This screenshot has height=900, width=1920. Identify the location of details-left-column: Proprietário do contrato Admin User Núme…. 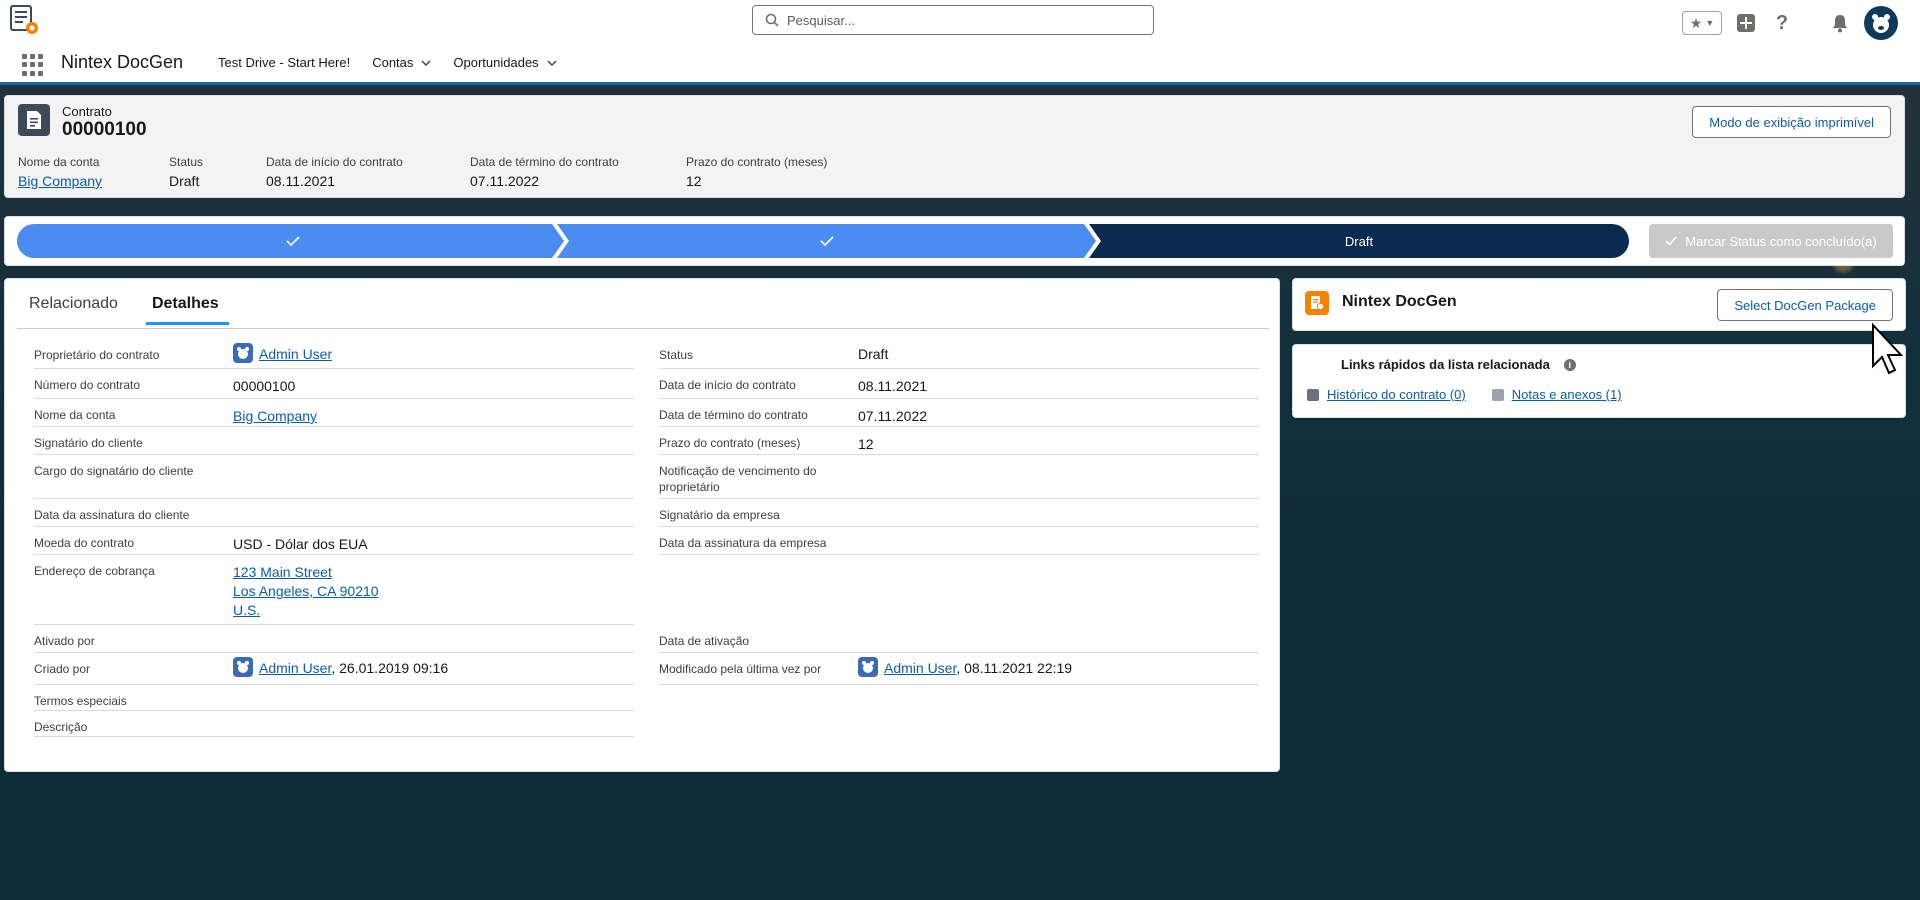
(334, 538).